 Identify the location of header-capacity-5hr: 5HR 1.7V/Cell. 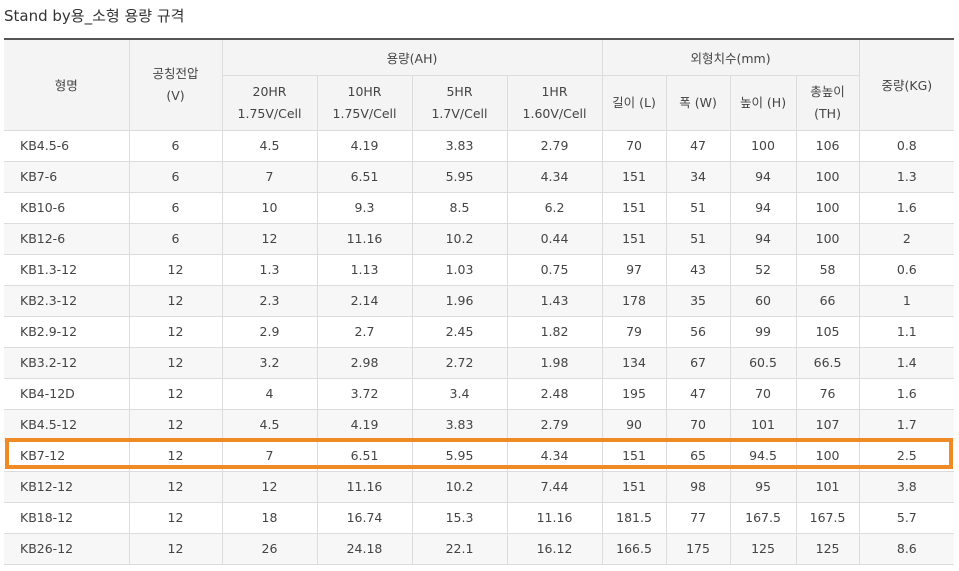
(459, 103).